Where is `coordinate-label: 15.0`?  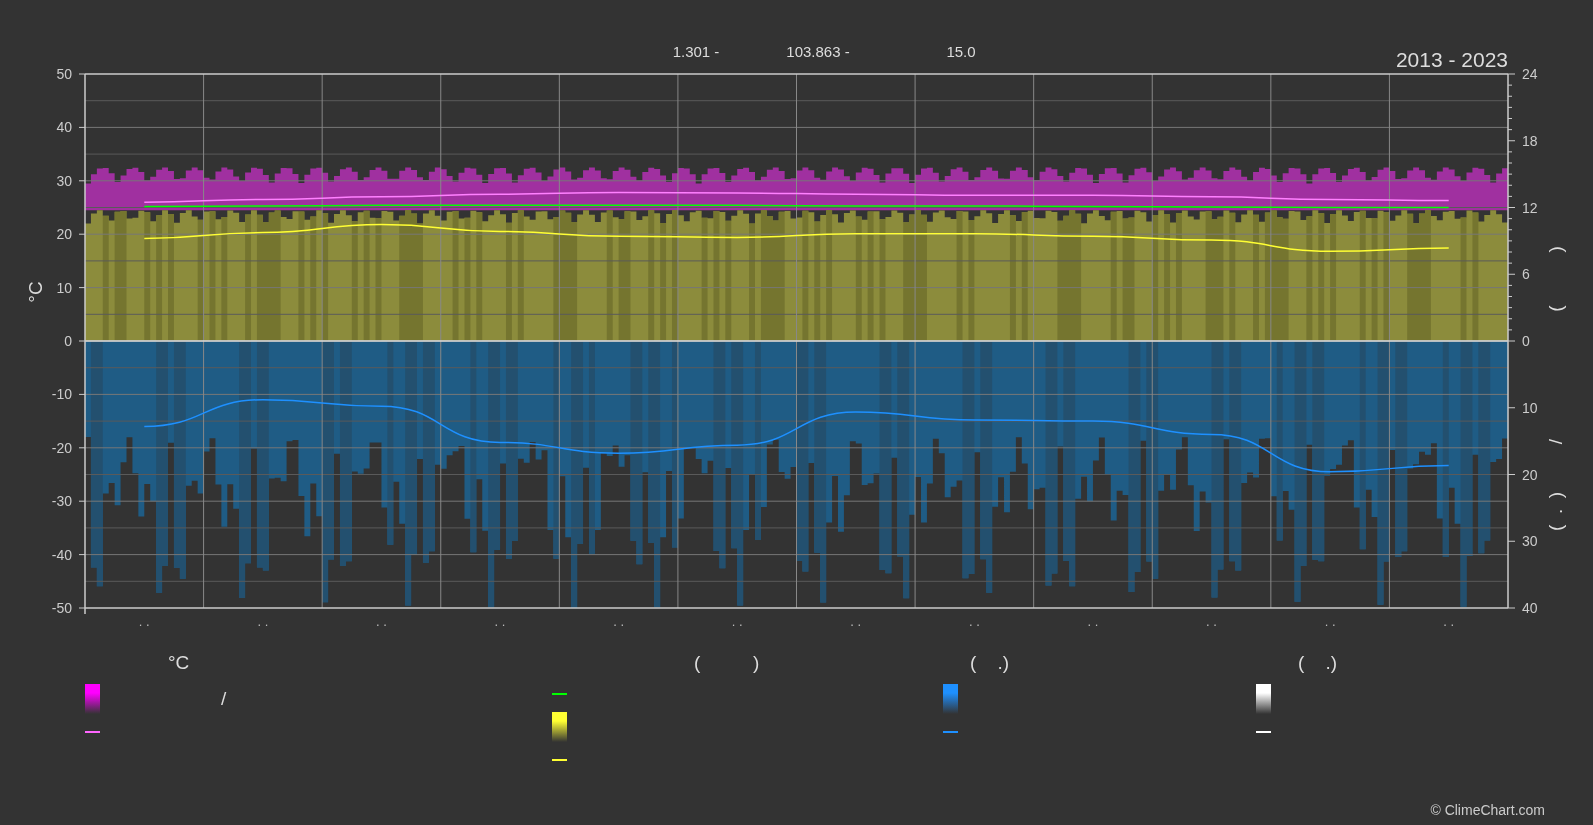 coordinate-label: 15.0 is located at coordinates (961, 51).